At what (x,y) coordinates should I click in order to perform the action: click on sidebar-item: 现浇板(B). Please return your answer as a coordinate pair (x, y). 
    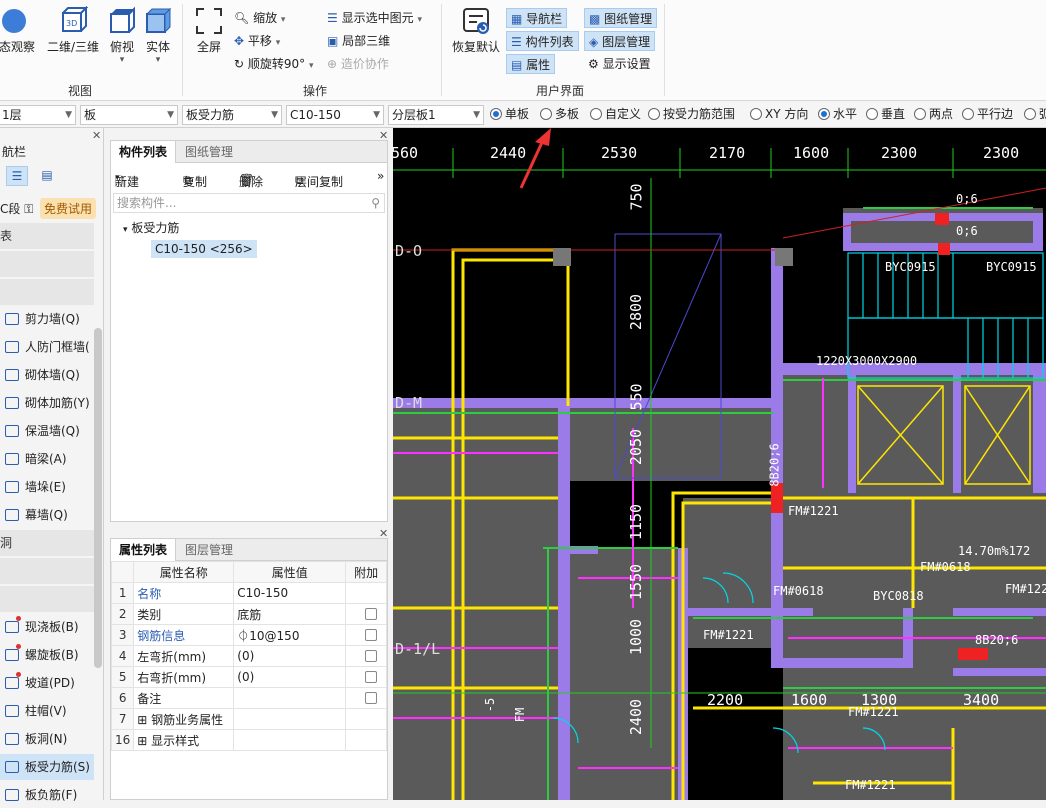
    Looking at the image, I should click on (47, 627).